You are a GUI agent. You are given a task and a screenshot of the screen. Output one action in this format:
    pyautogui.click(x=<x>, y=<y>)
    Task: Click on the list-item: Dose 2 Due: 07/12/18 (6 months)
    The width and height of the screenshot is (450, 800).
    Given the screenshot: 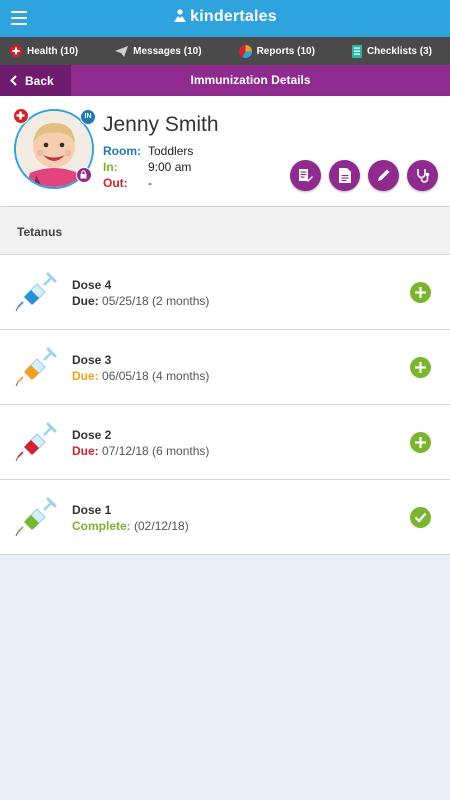 What is the action you would take?
    pyautogui.click(x=225, y=442)
    